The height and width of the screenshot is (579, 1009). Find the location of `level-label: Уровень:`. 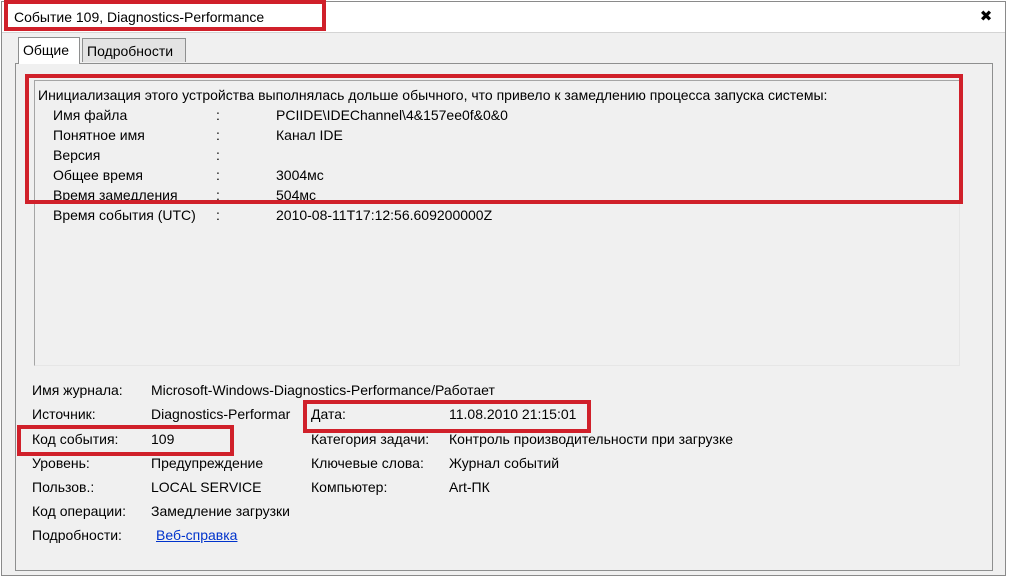

level-label: Уровень: is located at coordinates (61, 463).